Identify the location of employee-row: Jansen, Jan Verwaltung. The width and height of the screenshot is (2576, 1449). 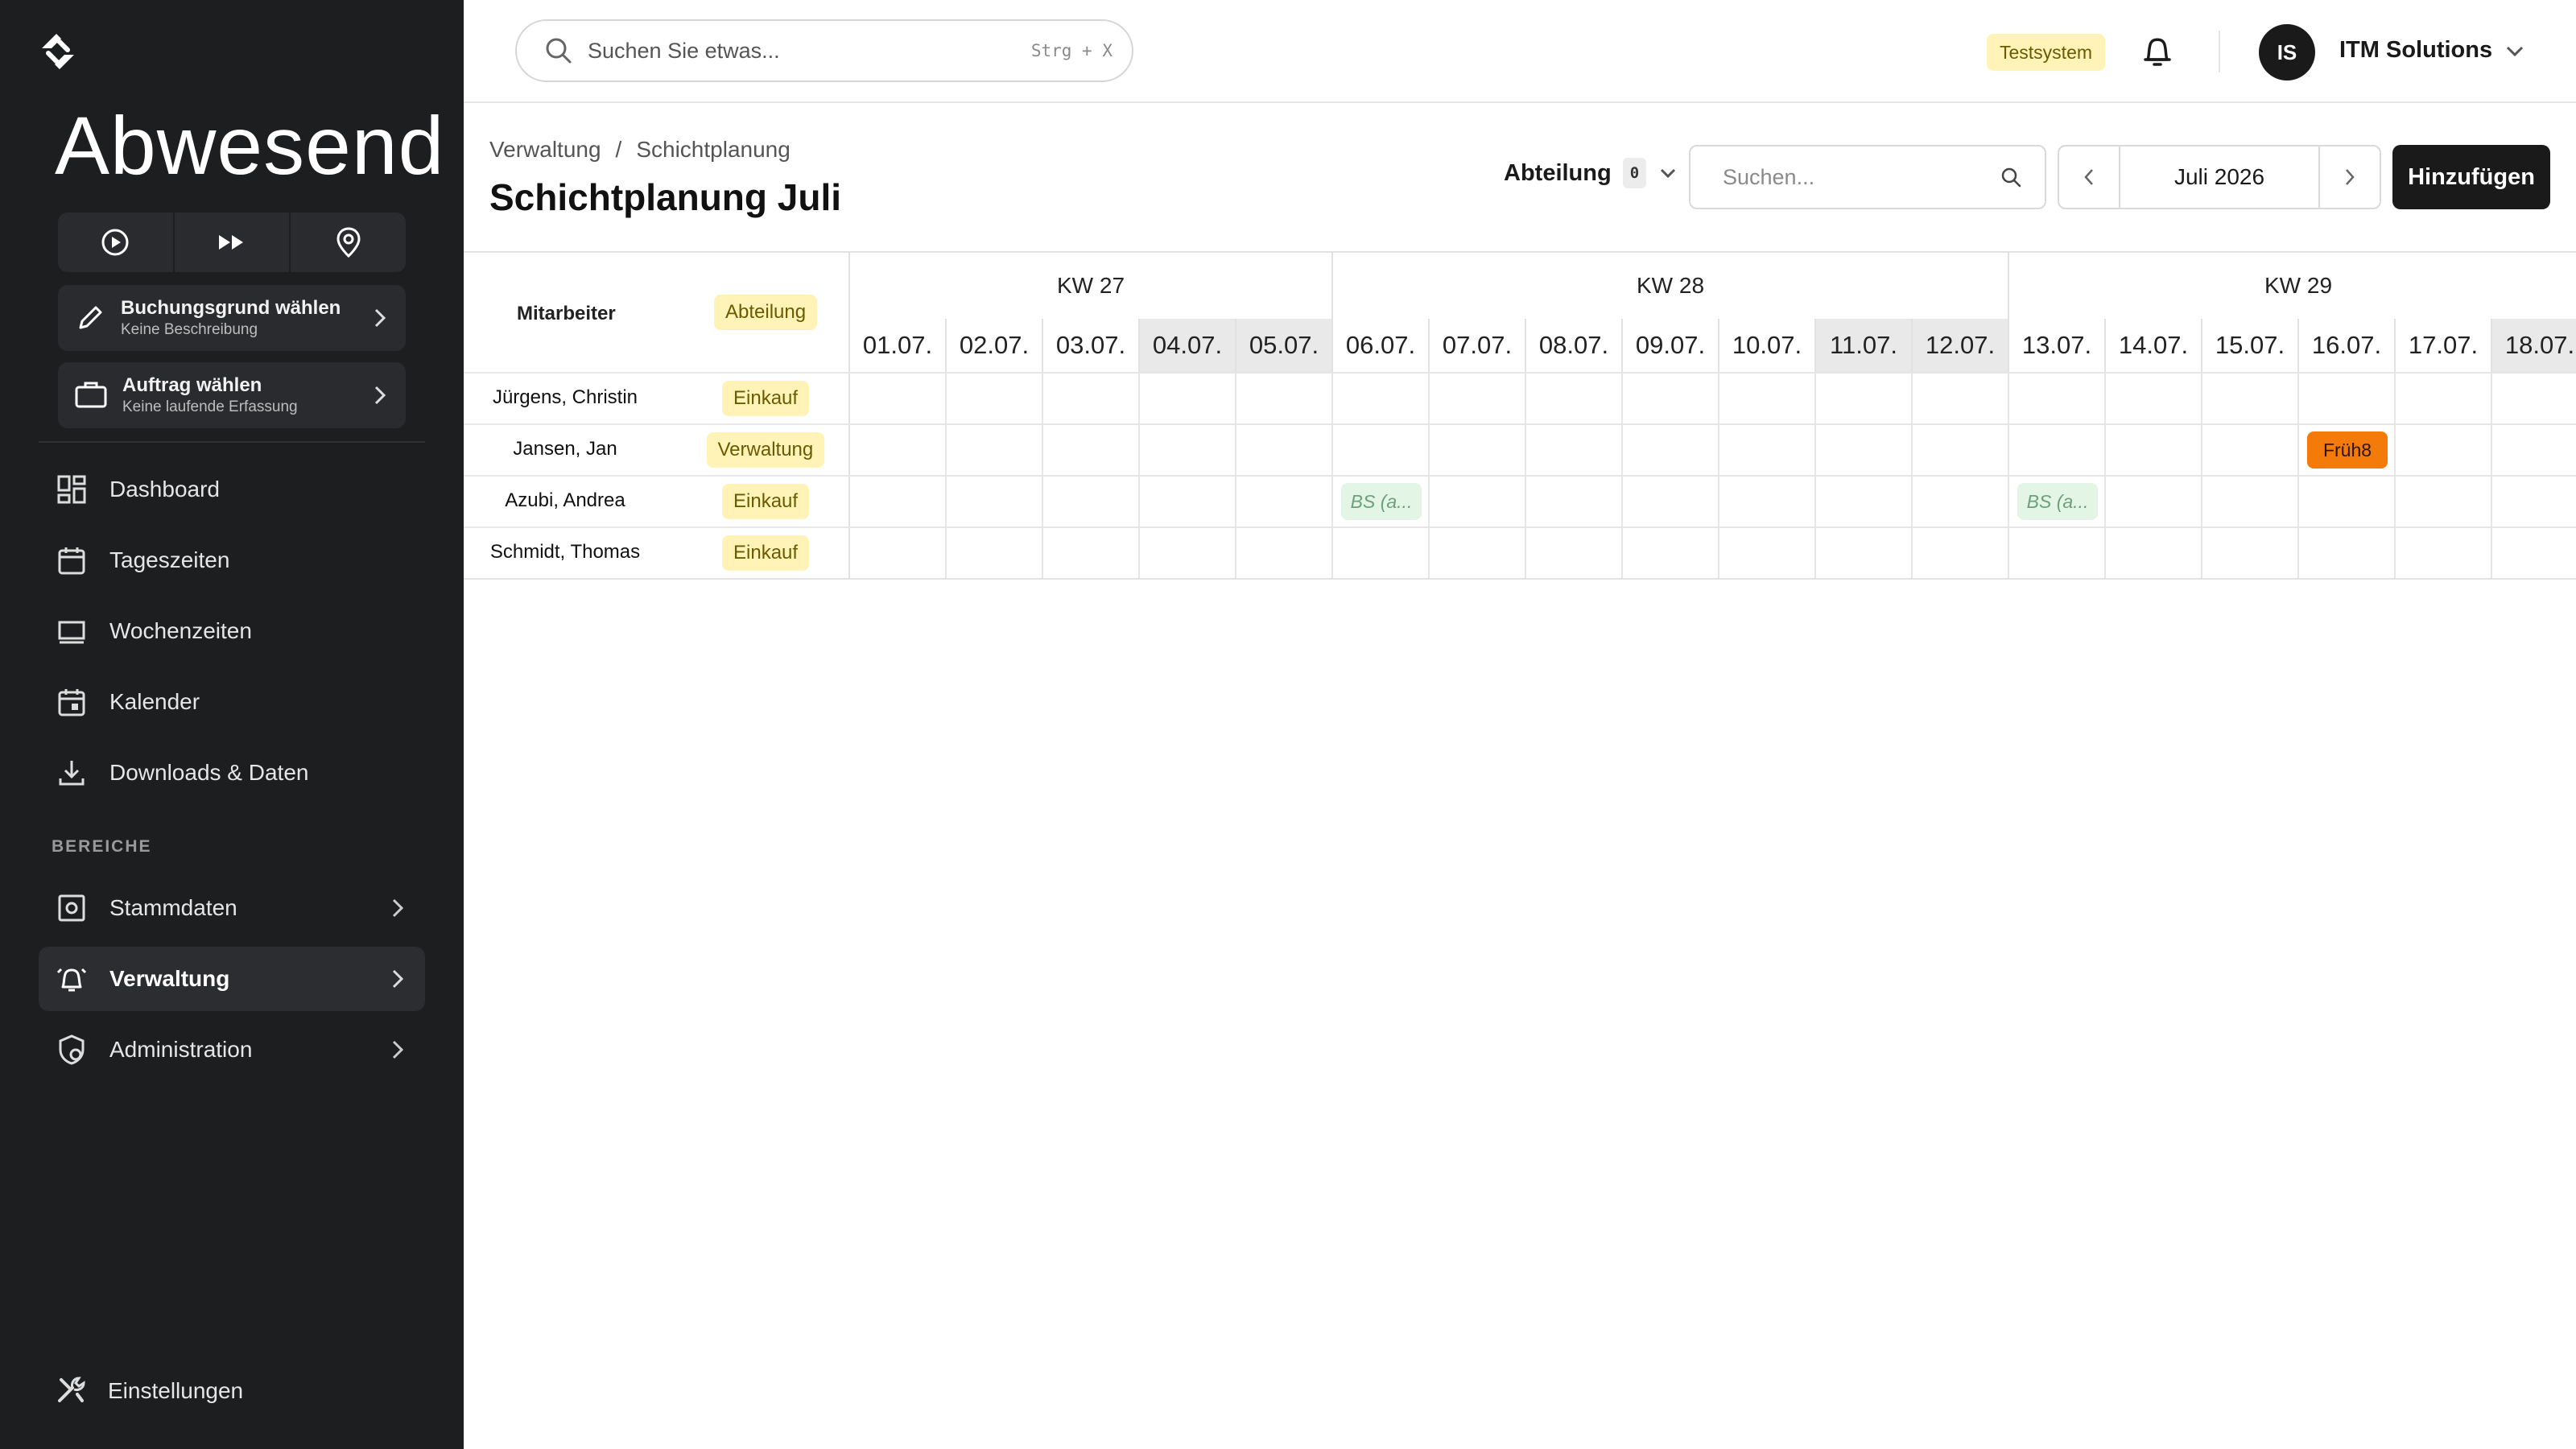
(657, 449).